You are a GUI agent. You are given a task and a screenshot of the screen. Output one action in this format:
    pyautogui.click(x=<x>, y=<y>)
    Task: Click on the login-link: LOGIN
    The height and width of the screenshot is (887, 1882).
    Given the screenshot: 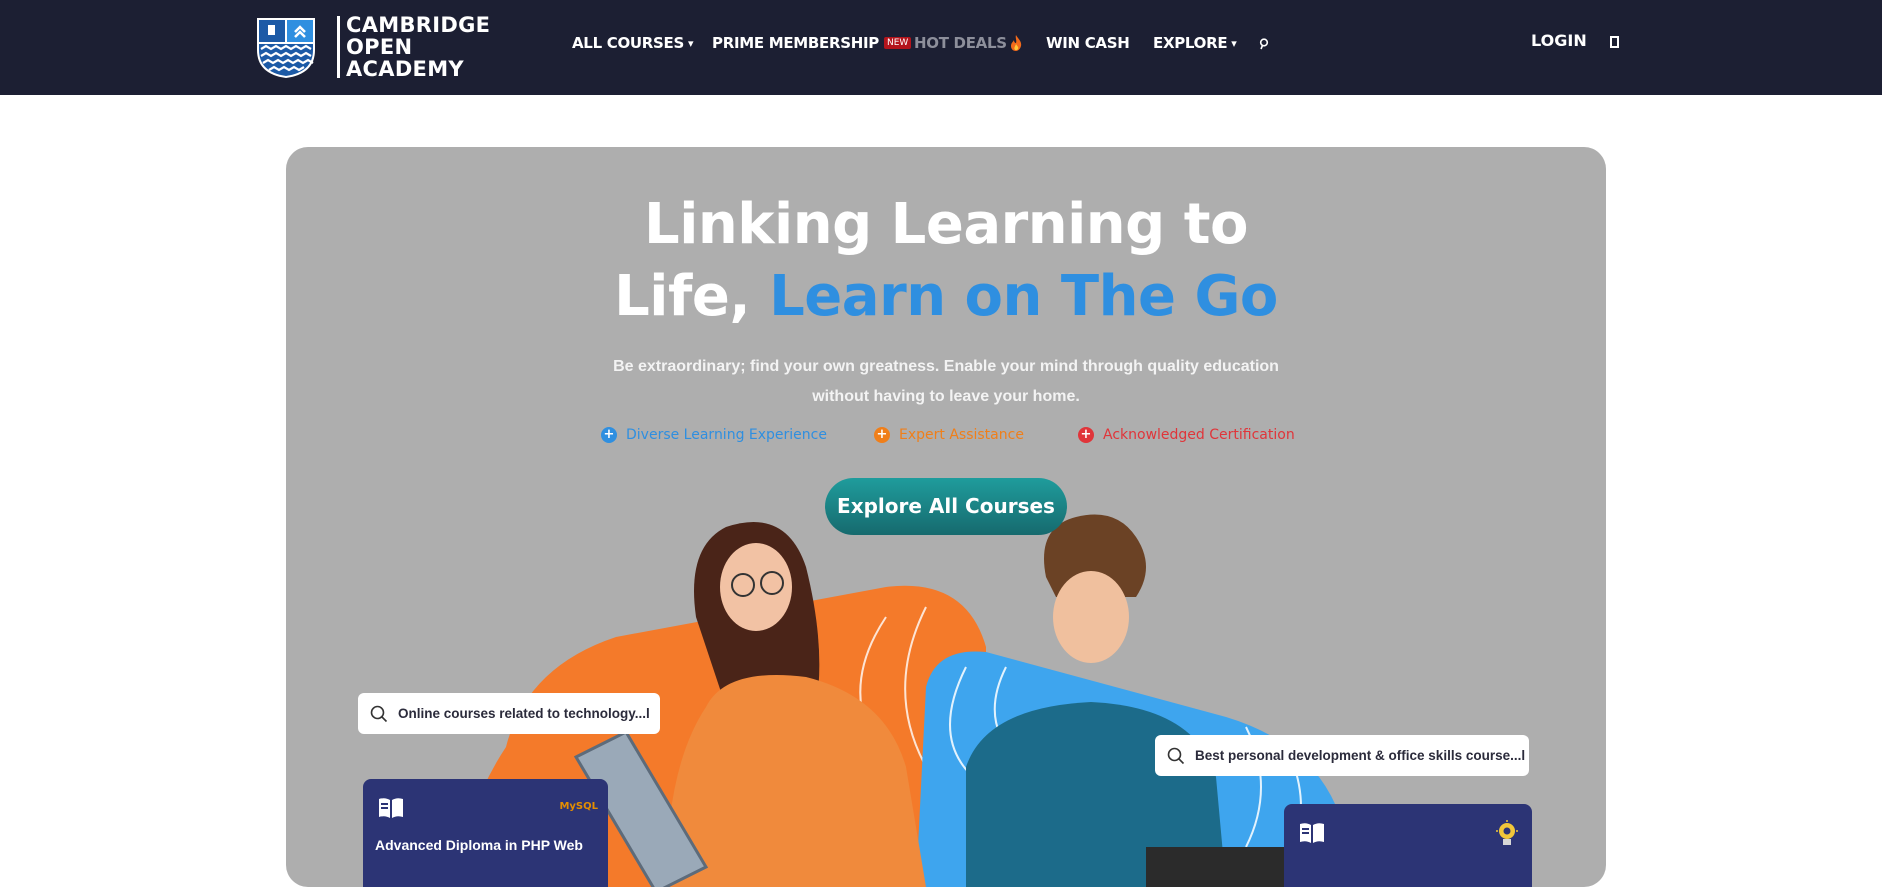 What is the action you would take?
    pyautogui.click(x=1559, y=40)
    